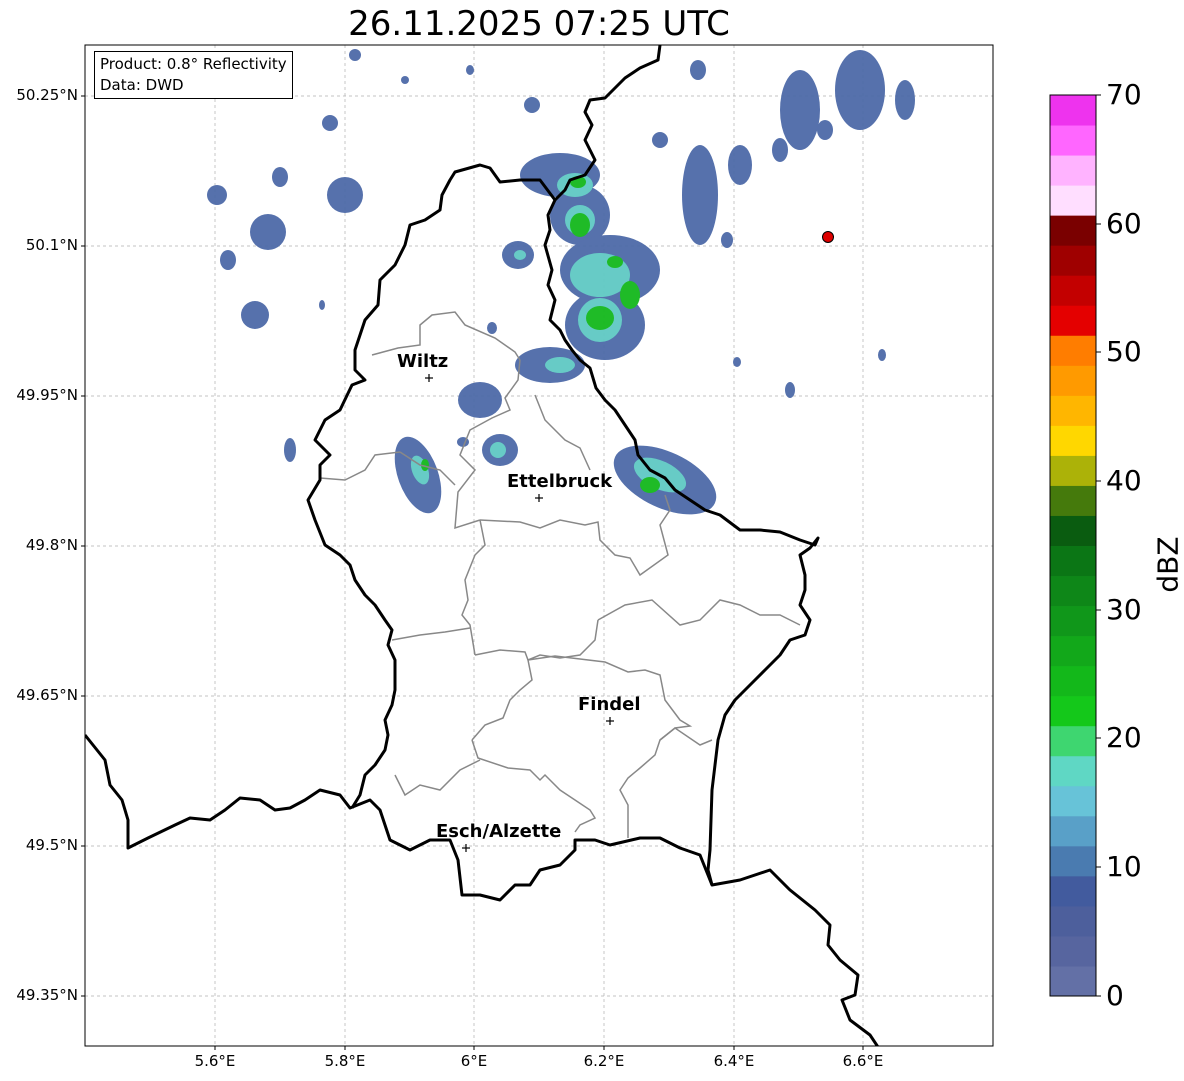 The image size is (1184, 1081). I want to click on lat-tick-label: 49.8°N, so click(51, 545).